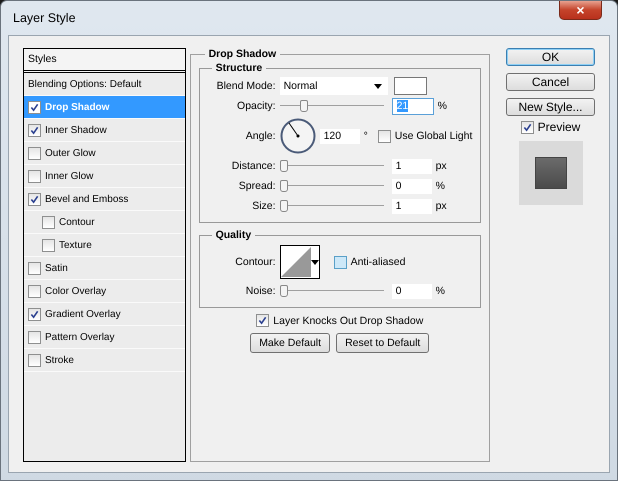 This screenshot has width=618, height=481. I want to click on field-label: Distance:, so click(253, 166).